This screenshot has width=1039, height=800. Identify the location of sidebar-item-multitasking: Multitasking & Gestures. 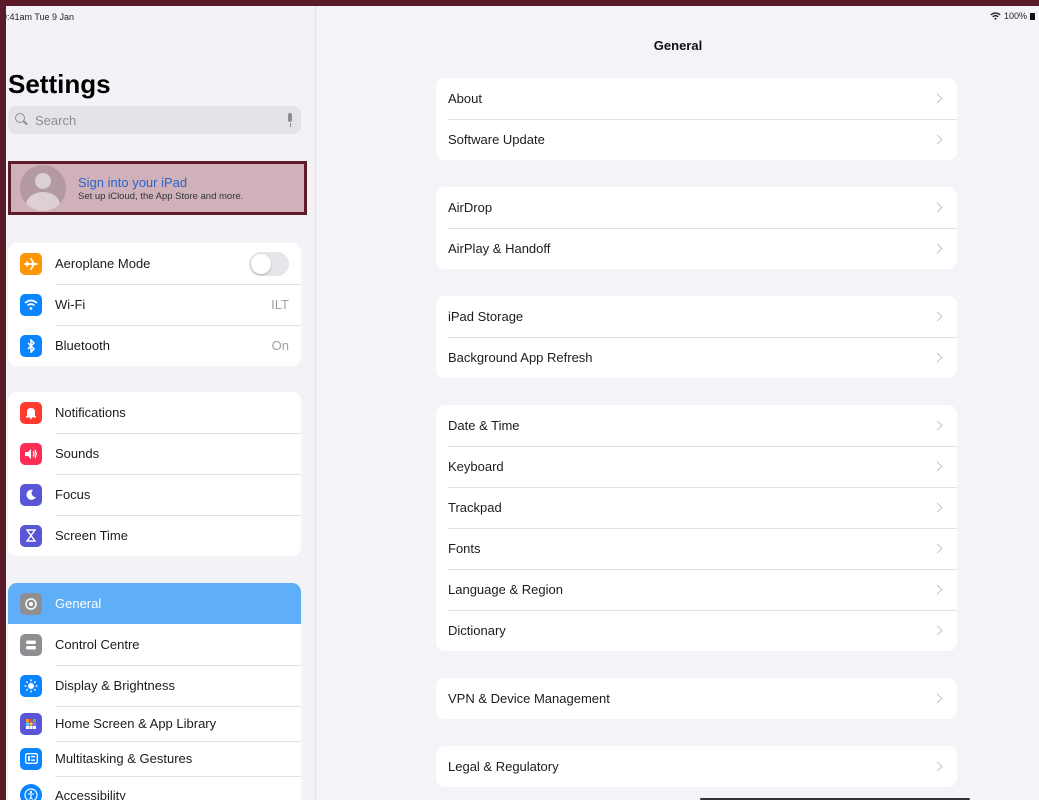
(154, 758).